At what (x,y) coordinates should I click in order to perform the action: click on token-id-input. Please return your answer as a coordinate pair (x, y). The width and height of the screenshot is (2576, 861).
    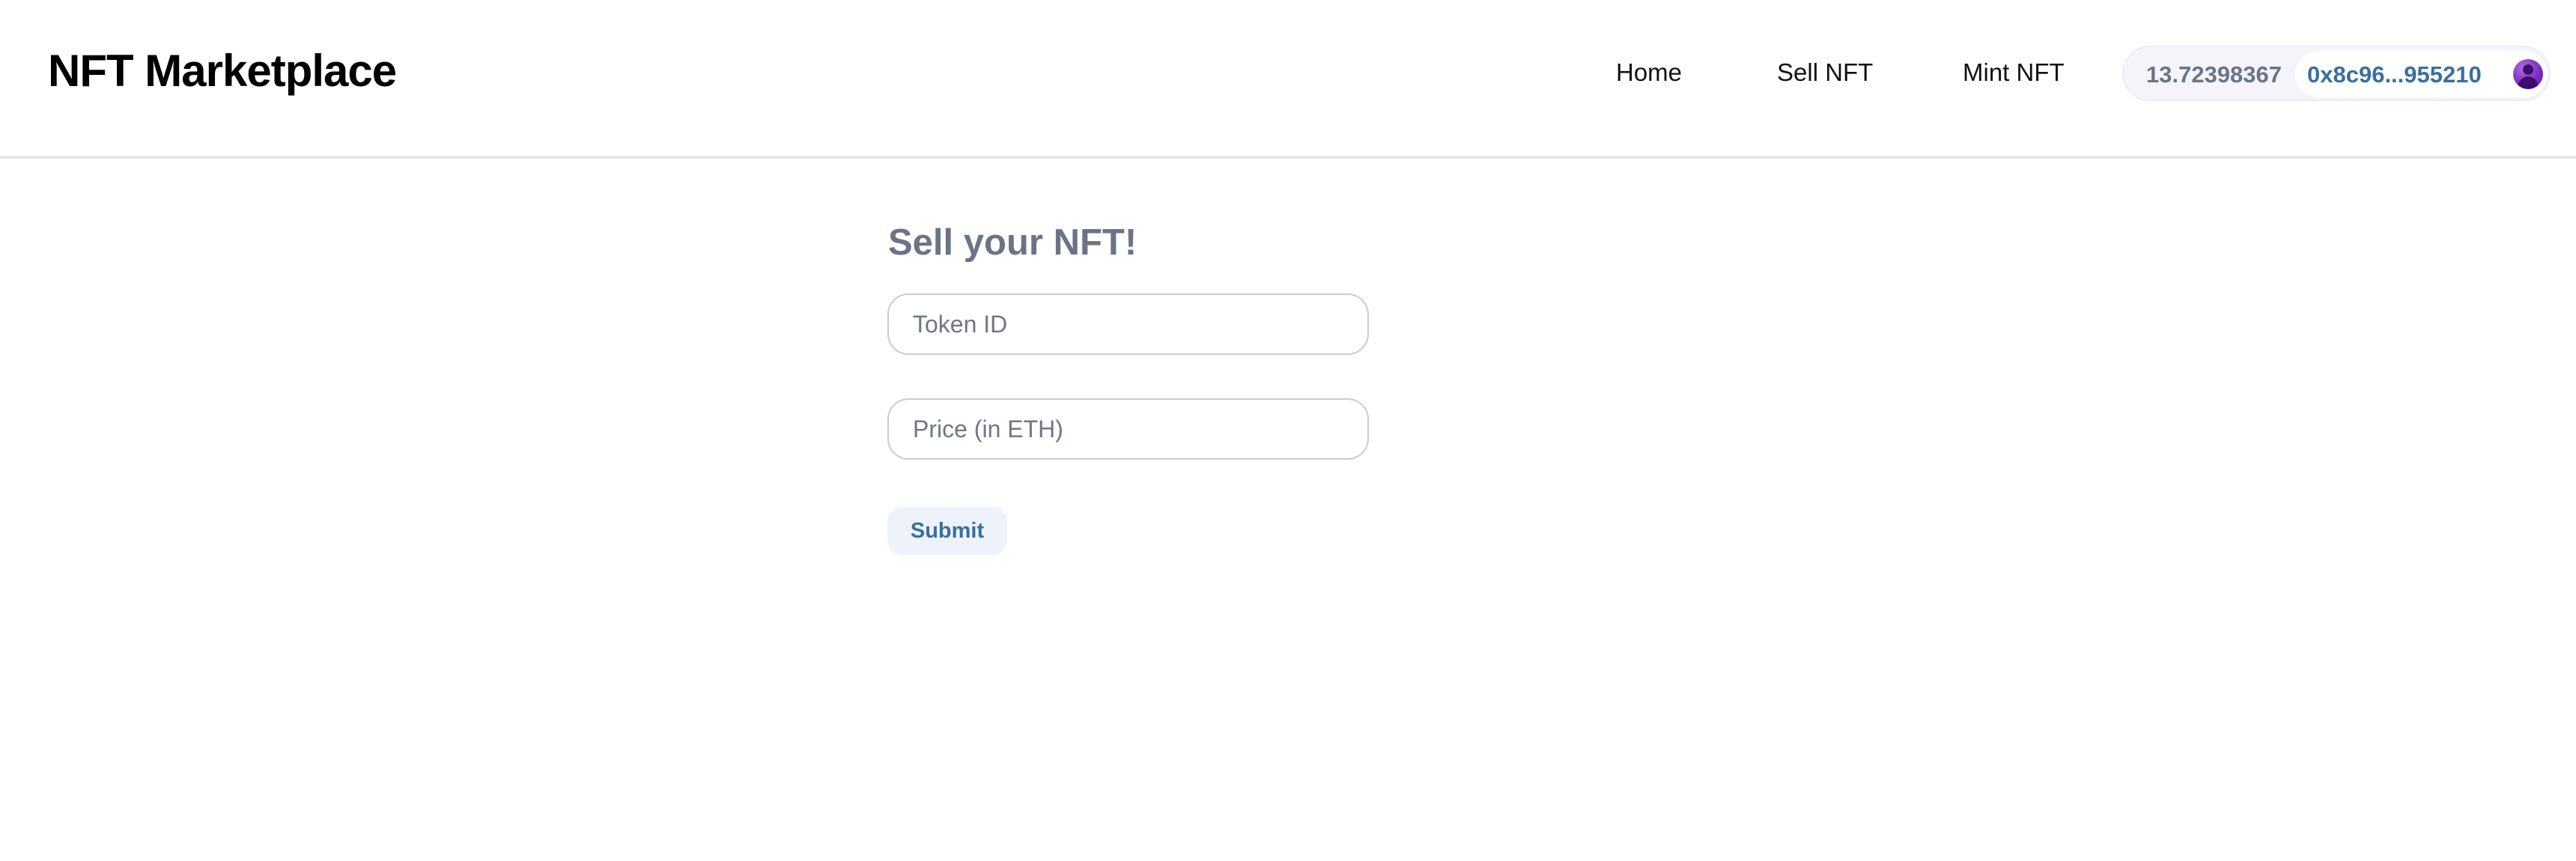
    Looking at the image, I should click on (1128, 324).